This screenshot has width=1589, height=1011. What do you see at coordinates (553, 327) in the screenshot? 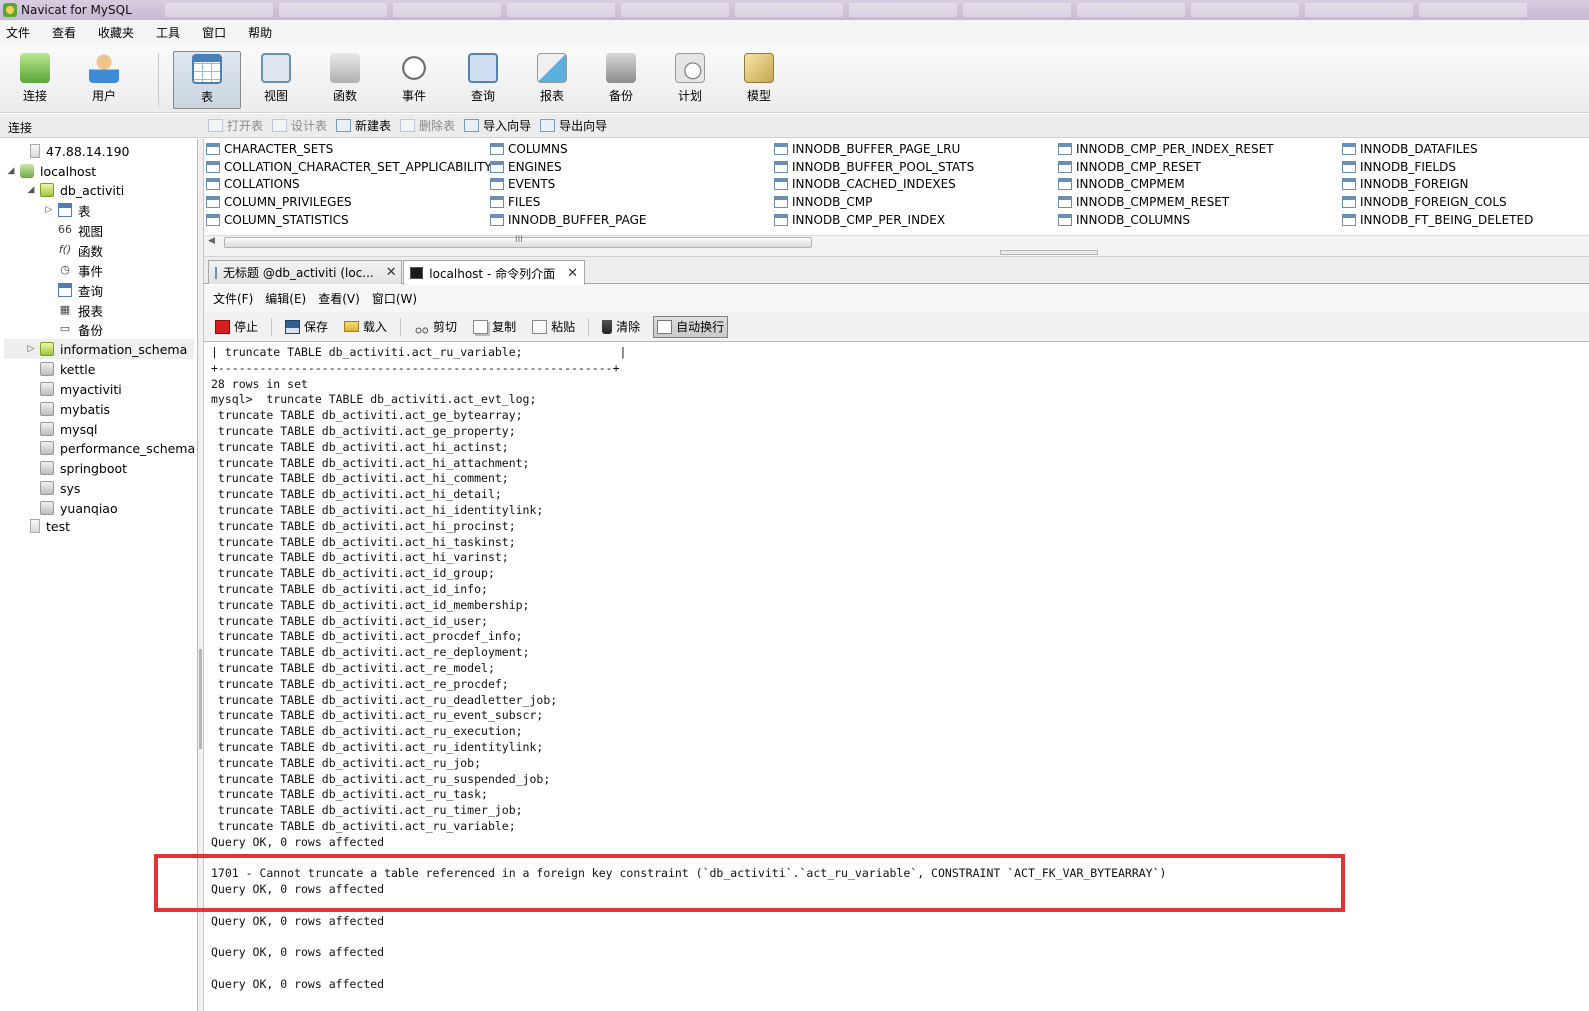
I see `paste-button: 粘贴` at bounding box center [553, 327].